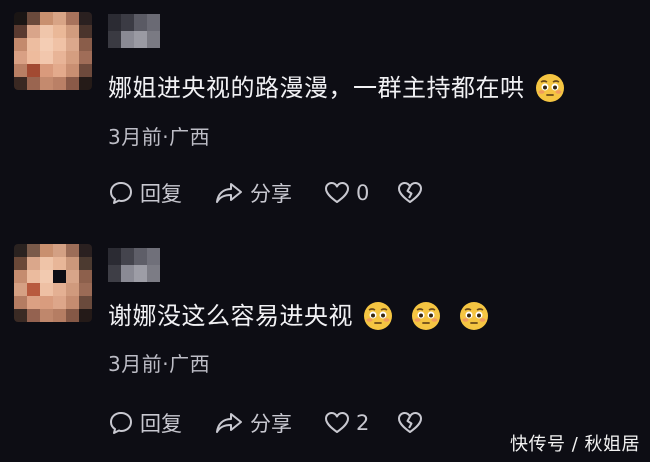  I want to click on like-button: 2, so click(346, 423).